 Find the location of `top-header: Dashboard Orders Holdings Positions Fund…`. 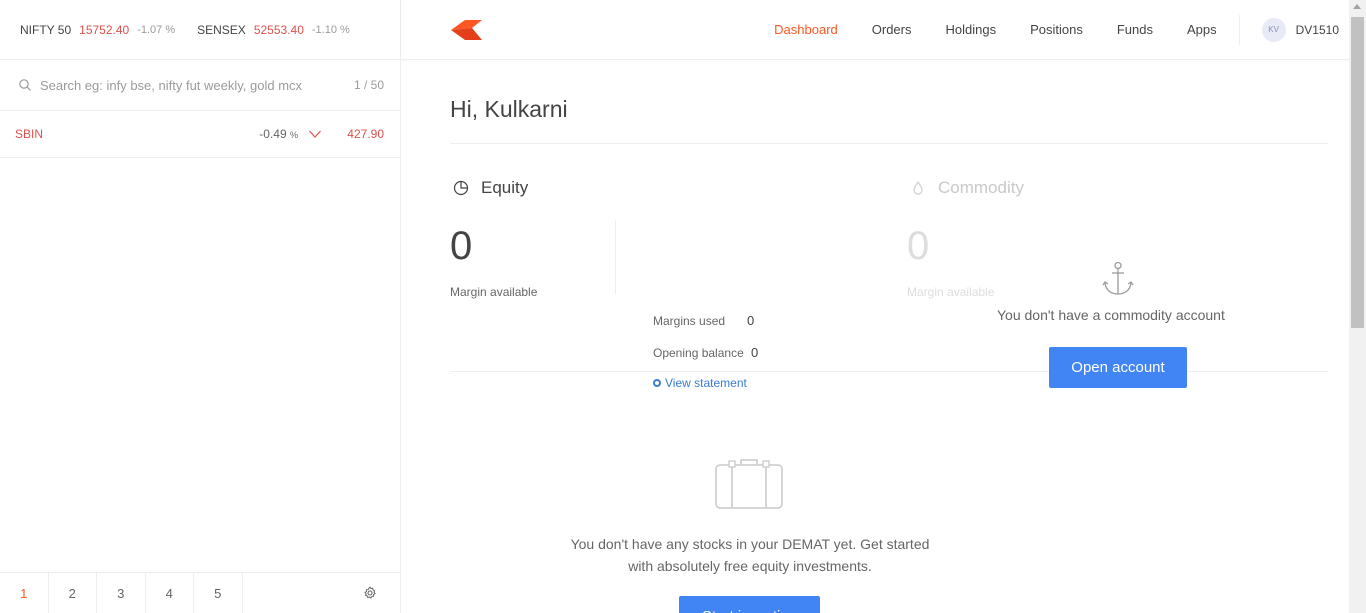

top-header: Dashboard Orders Holdings Positions Fund… is located at coordinates (875, 30).